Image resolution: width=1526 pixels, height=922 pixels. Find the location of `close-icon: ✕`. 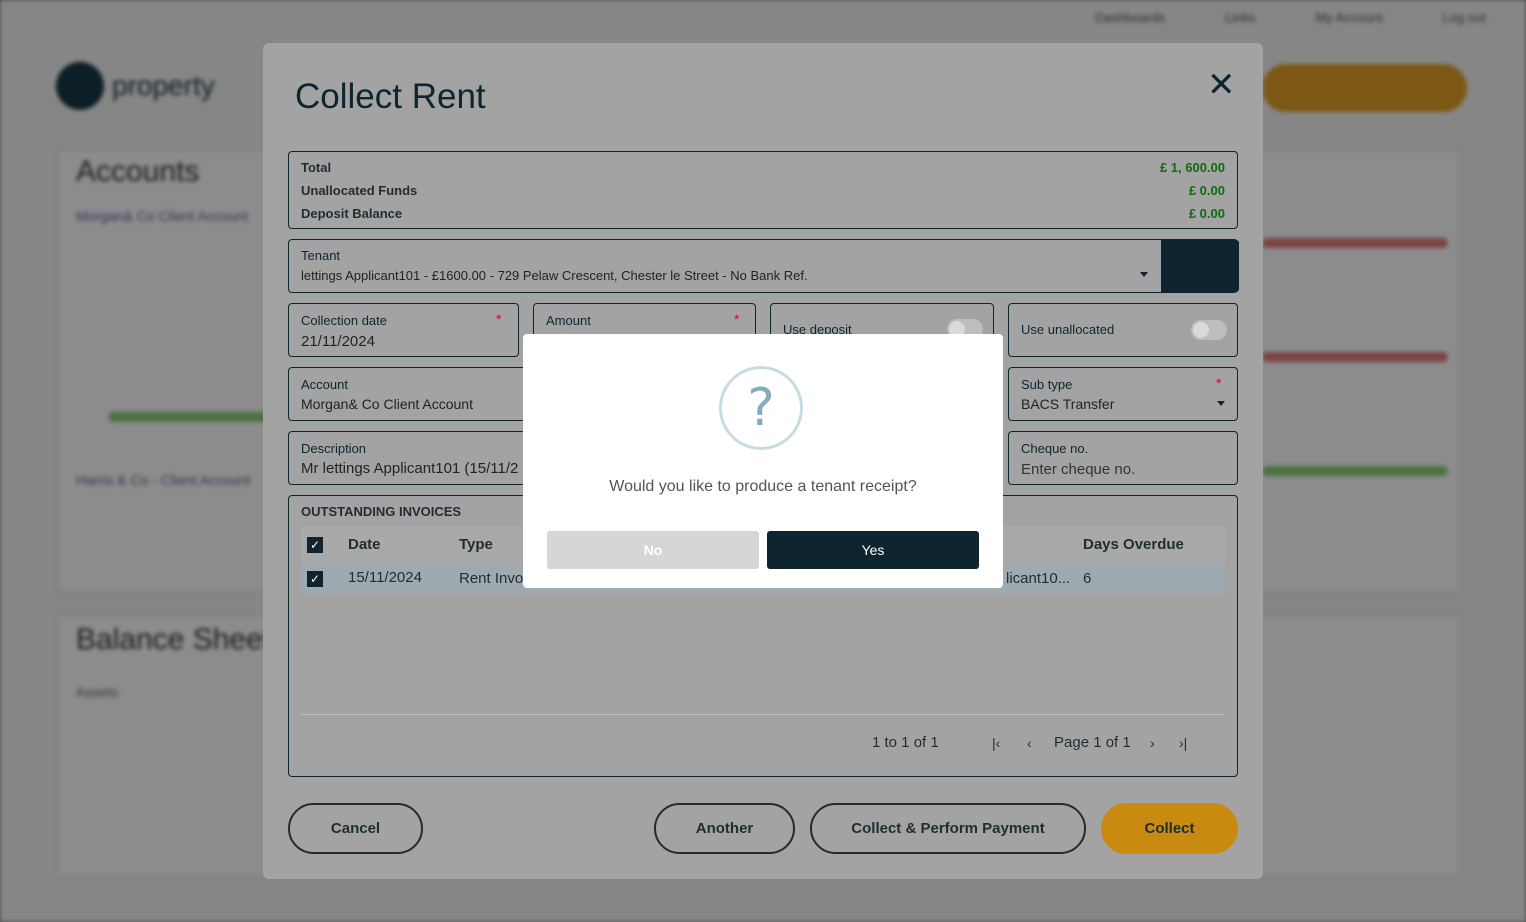

close-icon: ✕ is located at coordinates (1221, 85).